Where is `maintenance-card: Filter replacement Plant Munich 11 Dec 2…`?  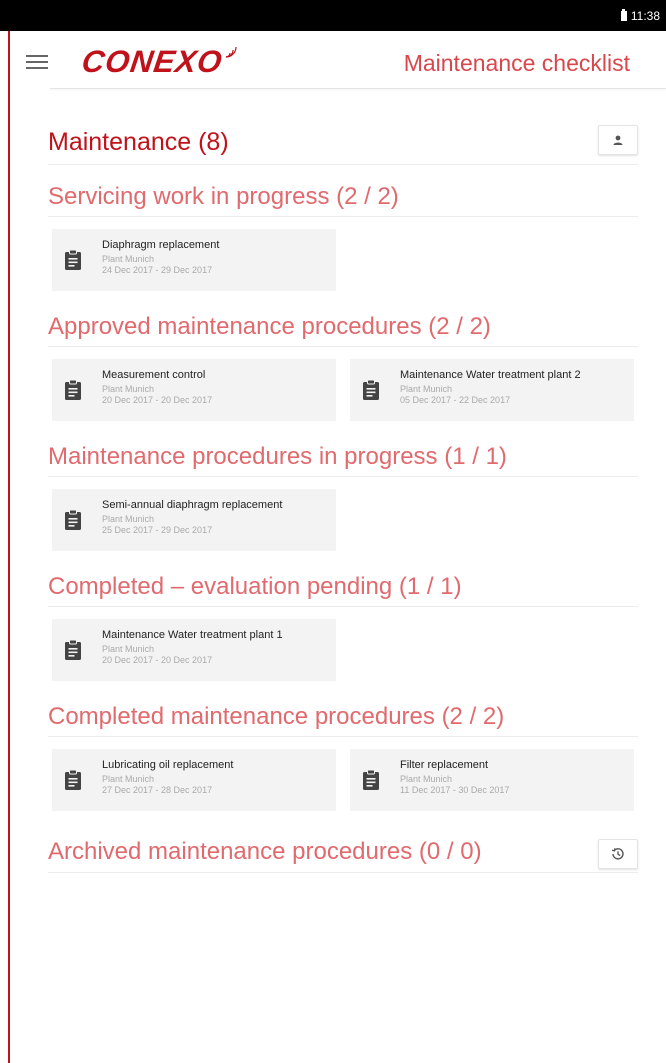
maintenance-card: Filter replacement Plant Munich 11 Dec 2… is located at coordinates (492, 780).